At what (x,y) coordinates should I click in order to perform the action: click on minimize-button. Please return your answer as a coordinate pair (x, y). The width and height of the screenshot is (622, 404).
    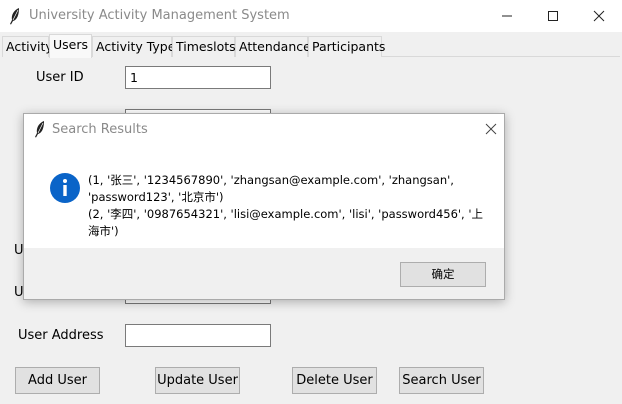
    Looking at the image, I should click on (507, 16).